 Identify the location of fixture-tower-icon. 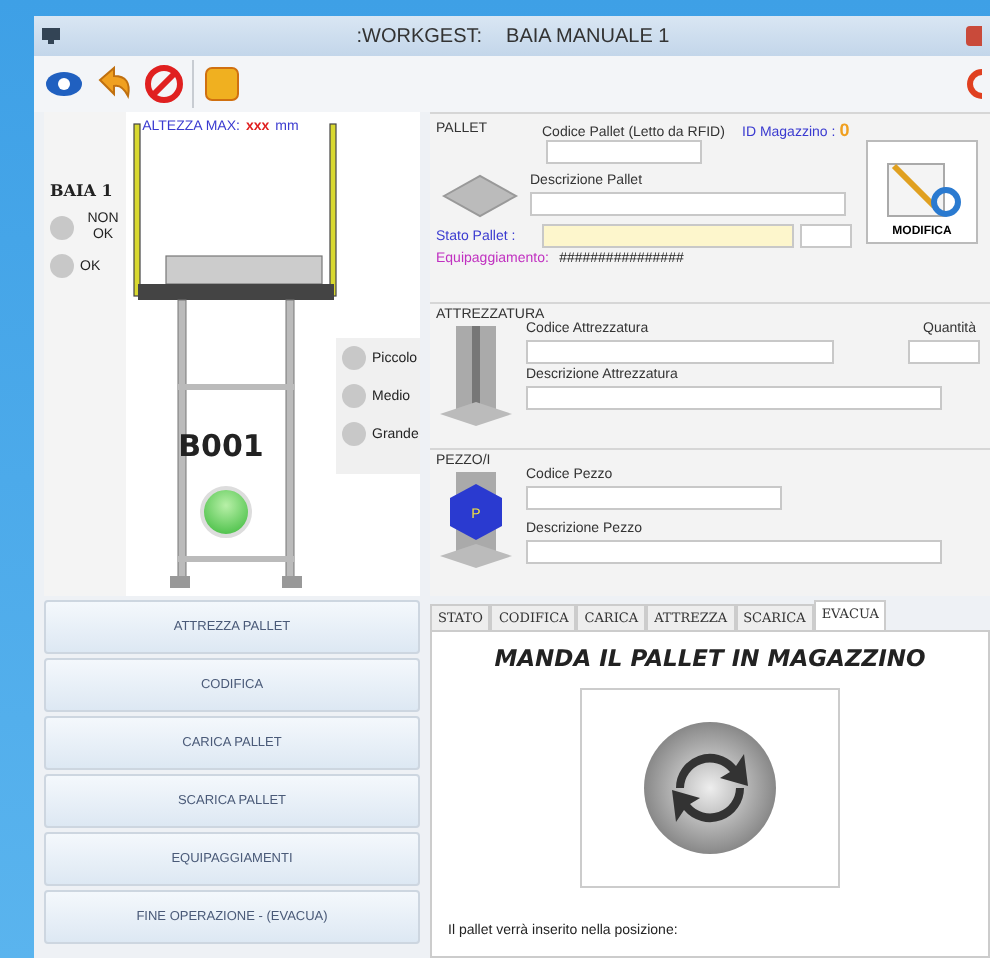
(476, 376).